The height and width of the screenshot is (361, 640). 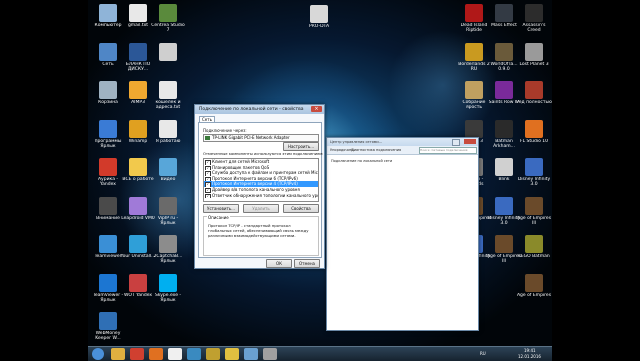 I want to click on taskbar-chrome-icon, so click(x=137, y=354).